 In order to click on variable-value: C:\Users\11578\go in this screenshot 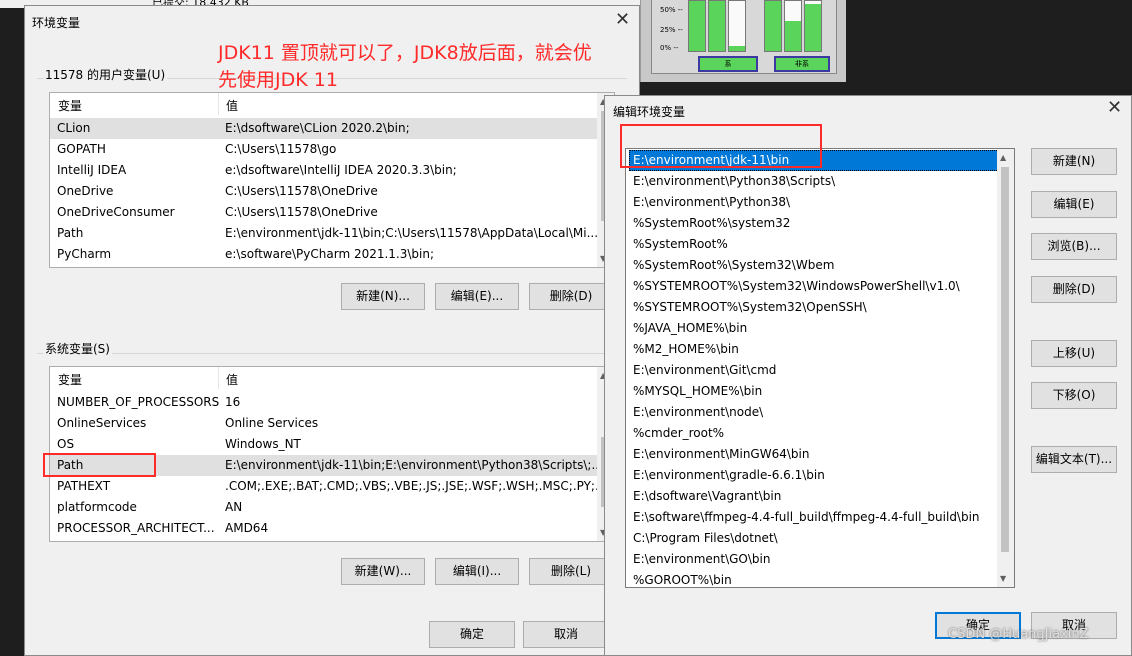, I will do `click(281, 149)`.